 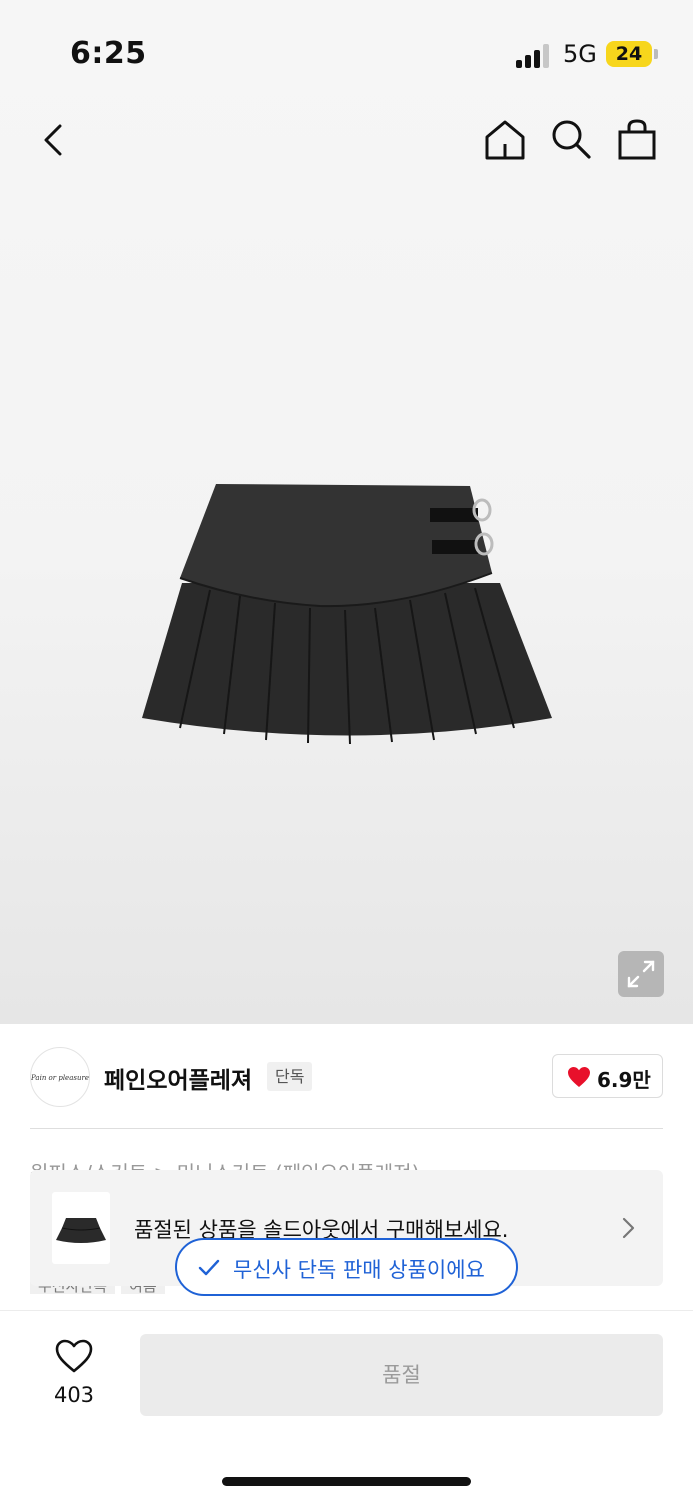 I want to click on brand-like-count: 6.9만, so click(x=624, y=1080).